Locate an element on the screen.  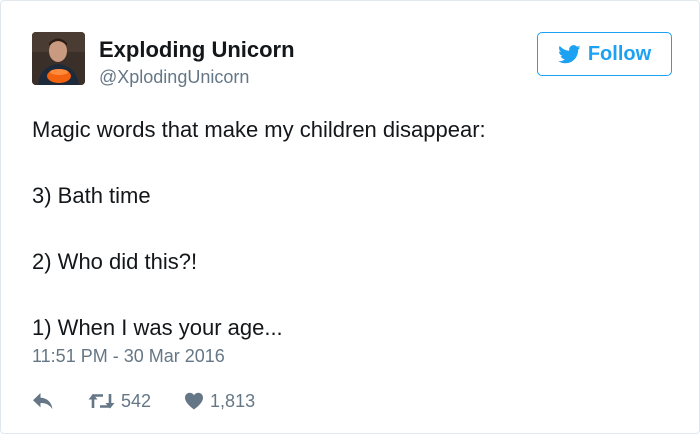
reply-button is located at coordinates (44, 401).